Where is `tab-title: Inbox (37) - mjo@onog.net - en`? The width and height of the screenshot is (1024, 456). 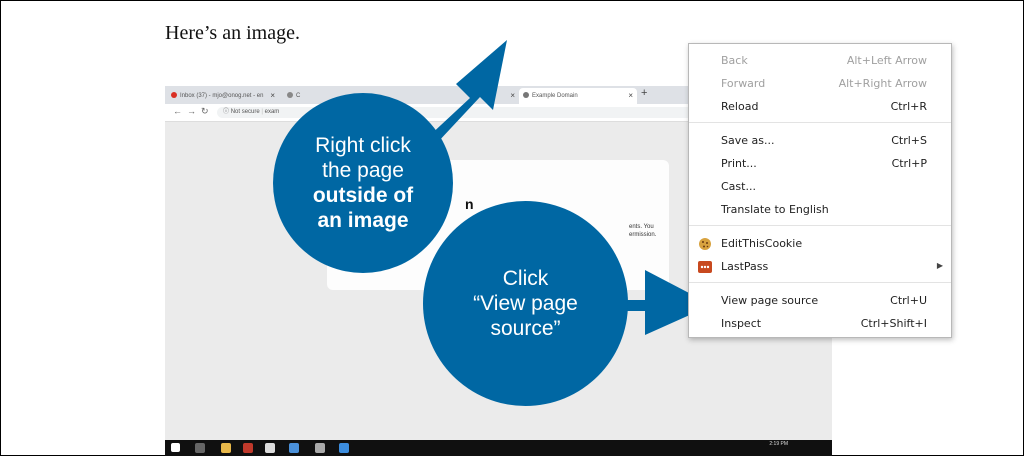
tab-title: Inbox (37) - mjo@onog.net - en is located at coordinates (222, 96).